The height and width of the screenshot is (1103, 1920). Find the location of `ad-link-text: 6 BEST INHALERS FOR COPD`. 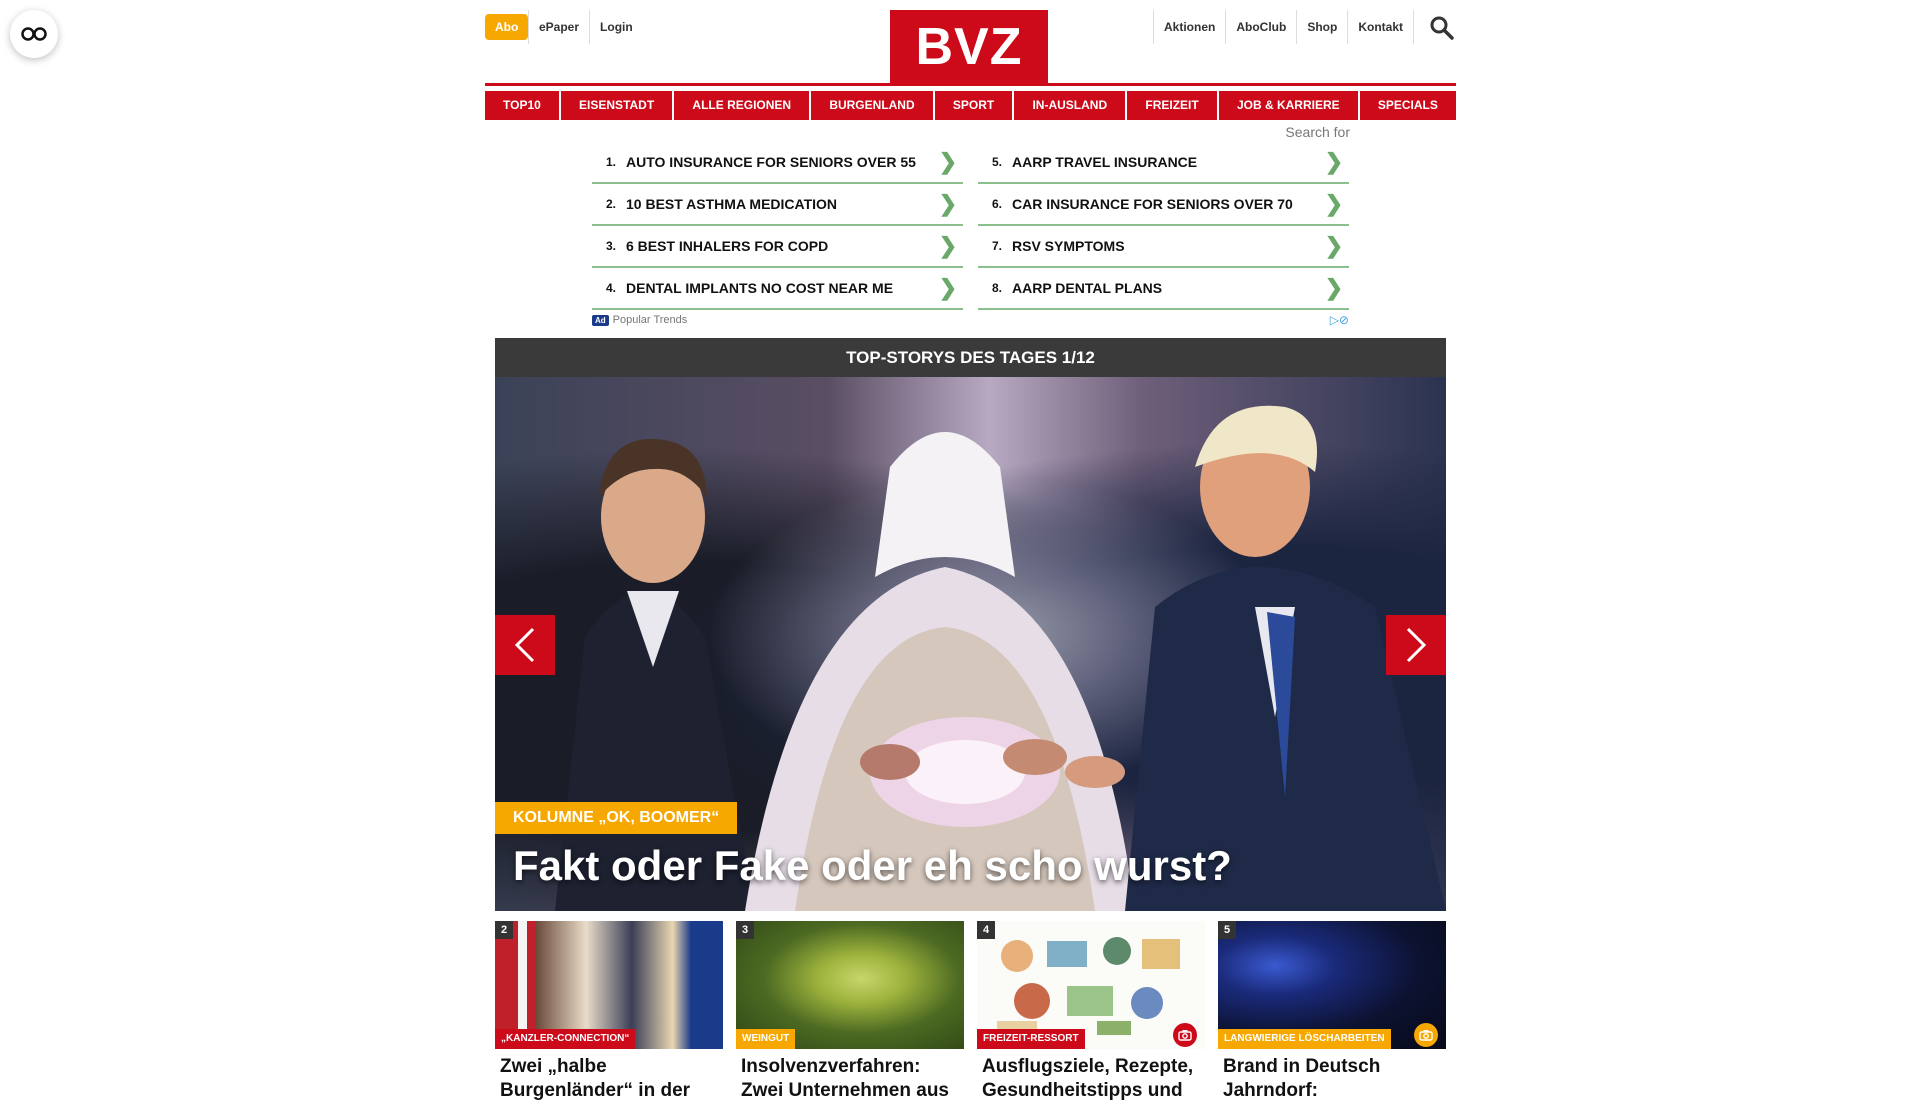

ad-link-text: 6 BEST INHALERS FOR COPD is located at coordinates (727, 246).